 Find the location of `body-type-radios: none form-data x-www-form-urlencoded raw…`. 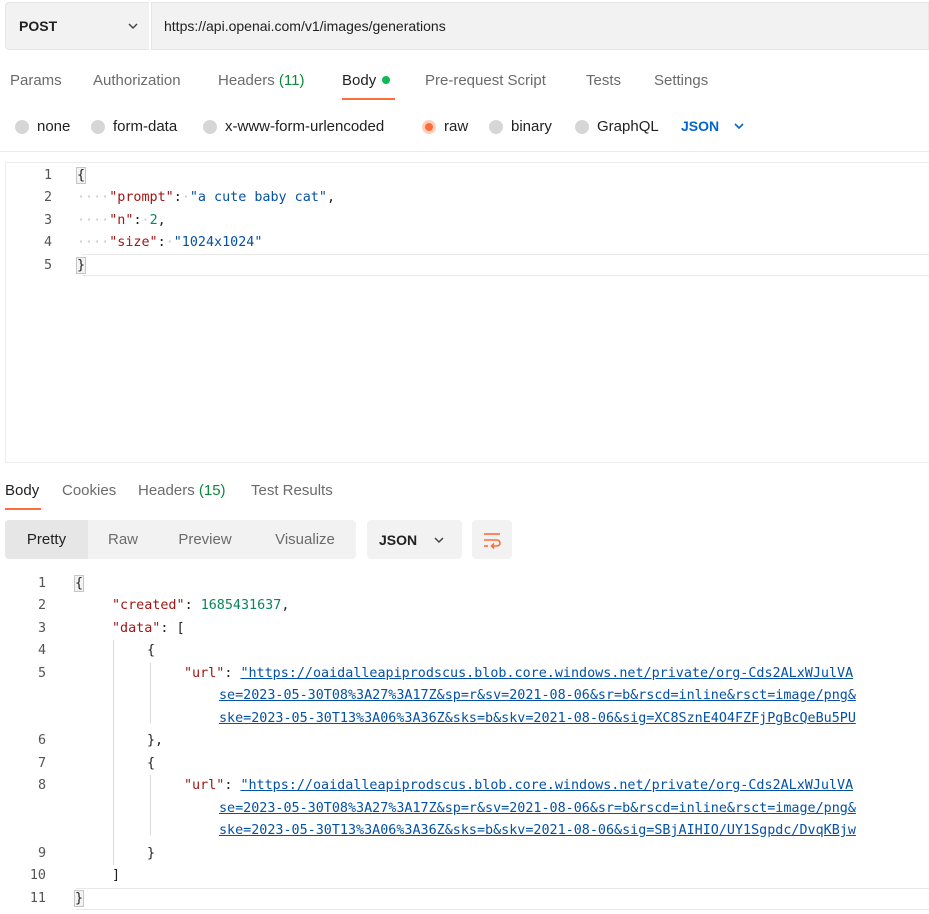

body-type-radios: none form-data x-www-form-urlencoded raw… is located at coordinates (464, 125).